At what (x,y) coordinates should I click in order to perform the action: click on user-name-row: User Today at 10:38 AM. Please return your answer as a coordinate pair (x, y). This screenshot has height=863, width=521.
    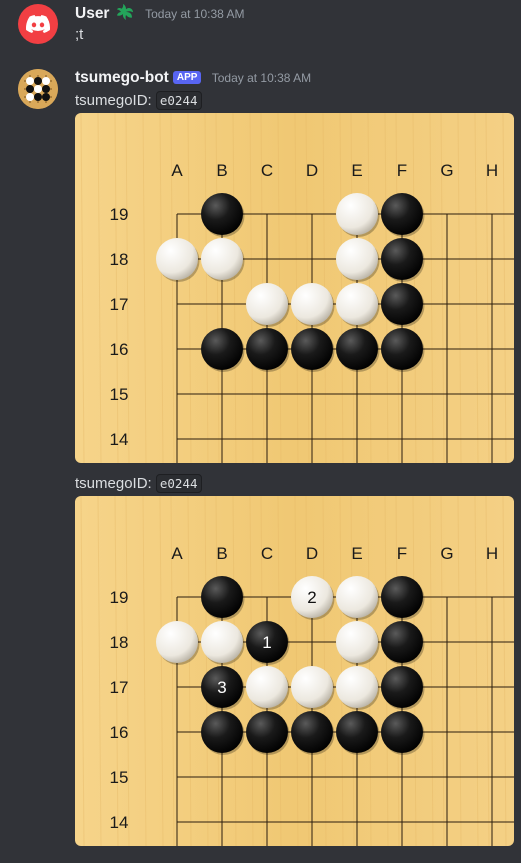
    Looking at the image, I should click on (160, 13).